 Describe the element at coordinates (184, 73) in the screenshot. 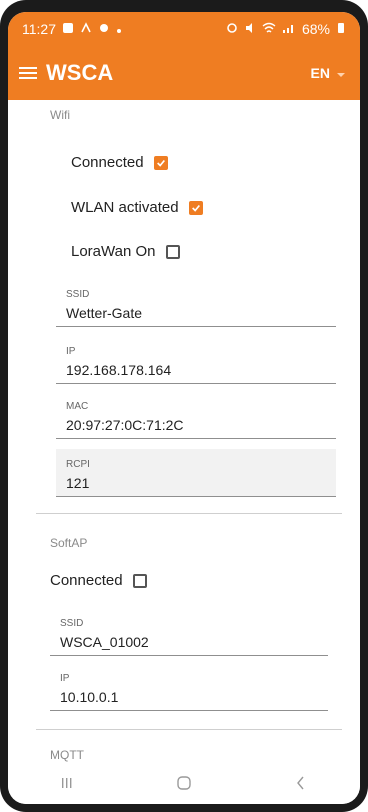

I see `app-bar: WSCA EN` at that location.